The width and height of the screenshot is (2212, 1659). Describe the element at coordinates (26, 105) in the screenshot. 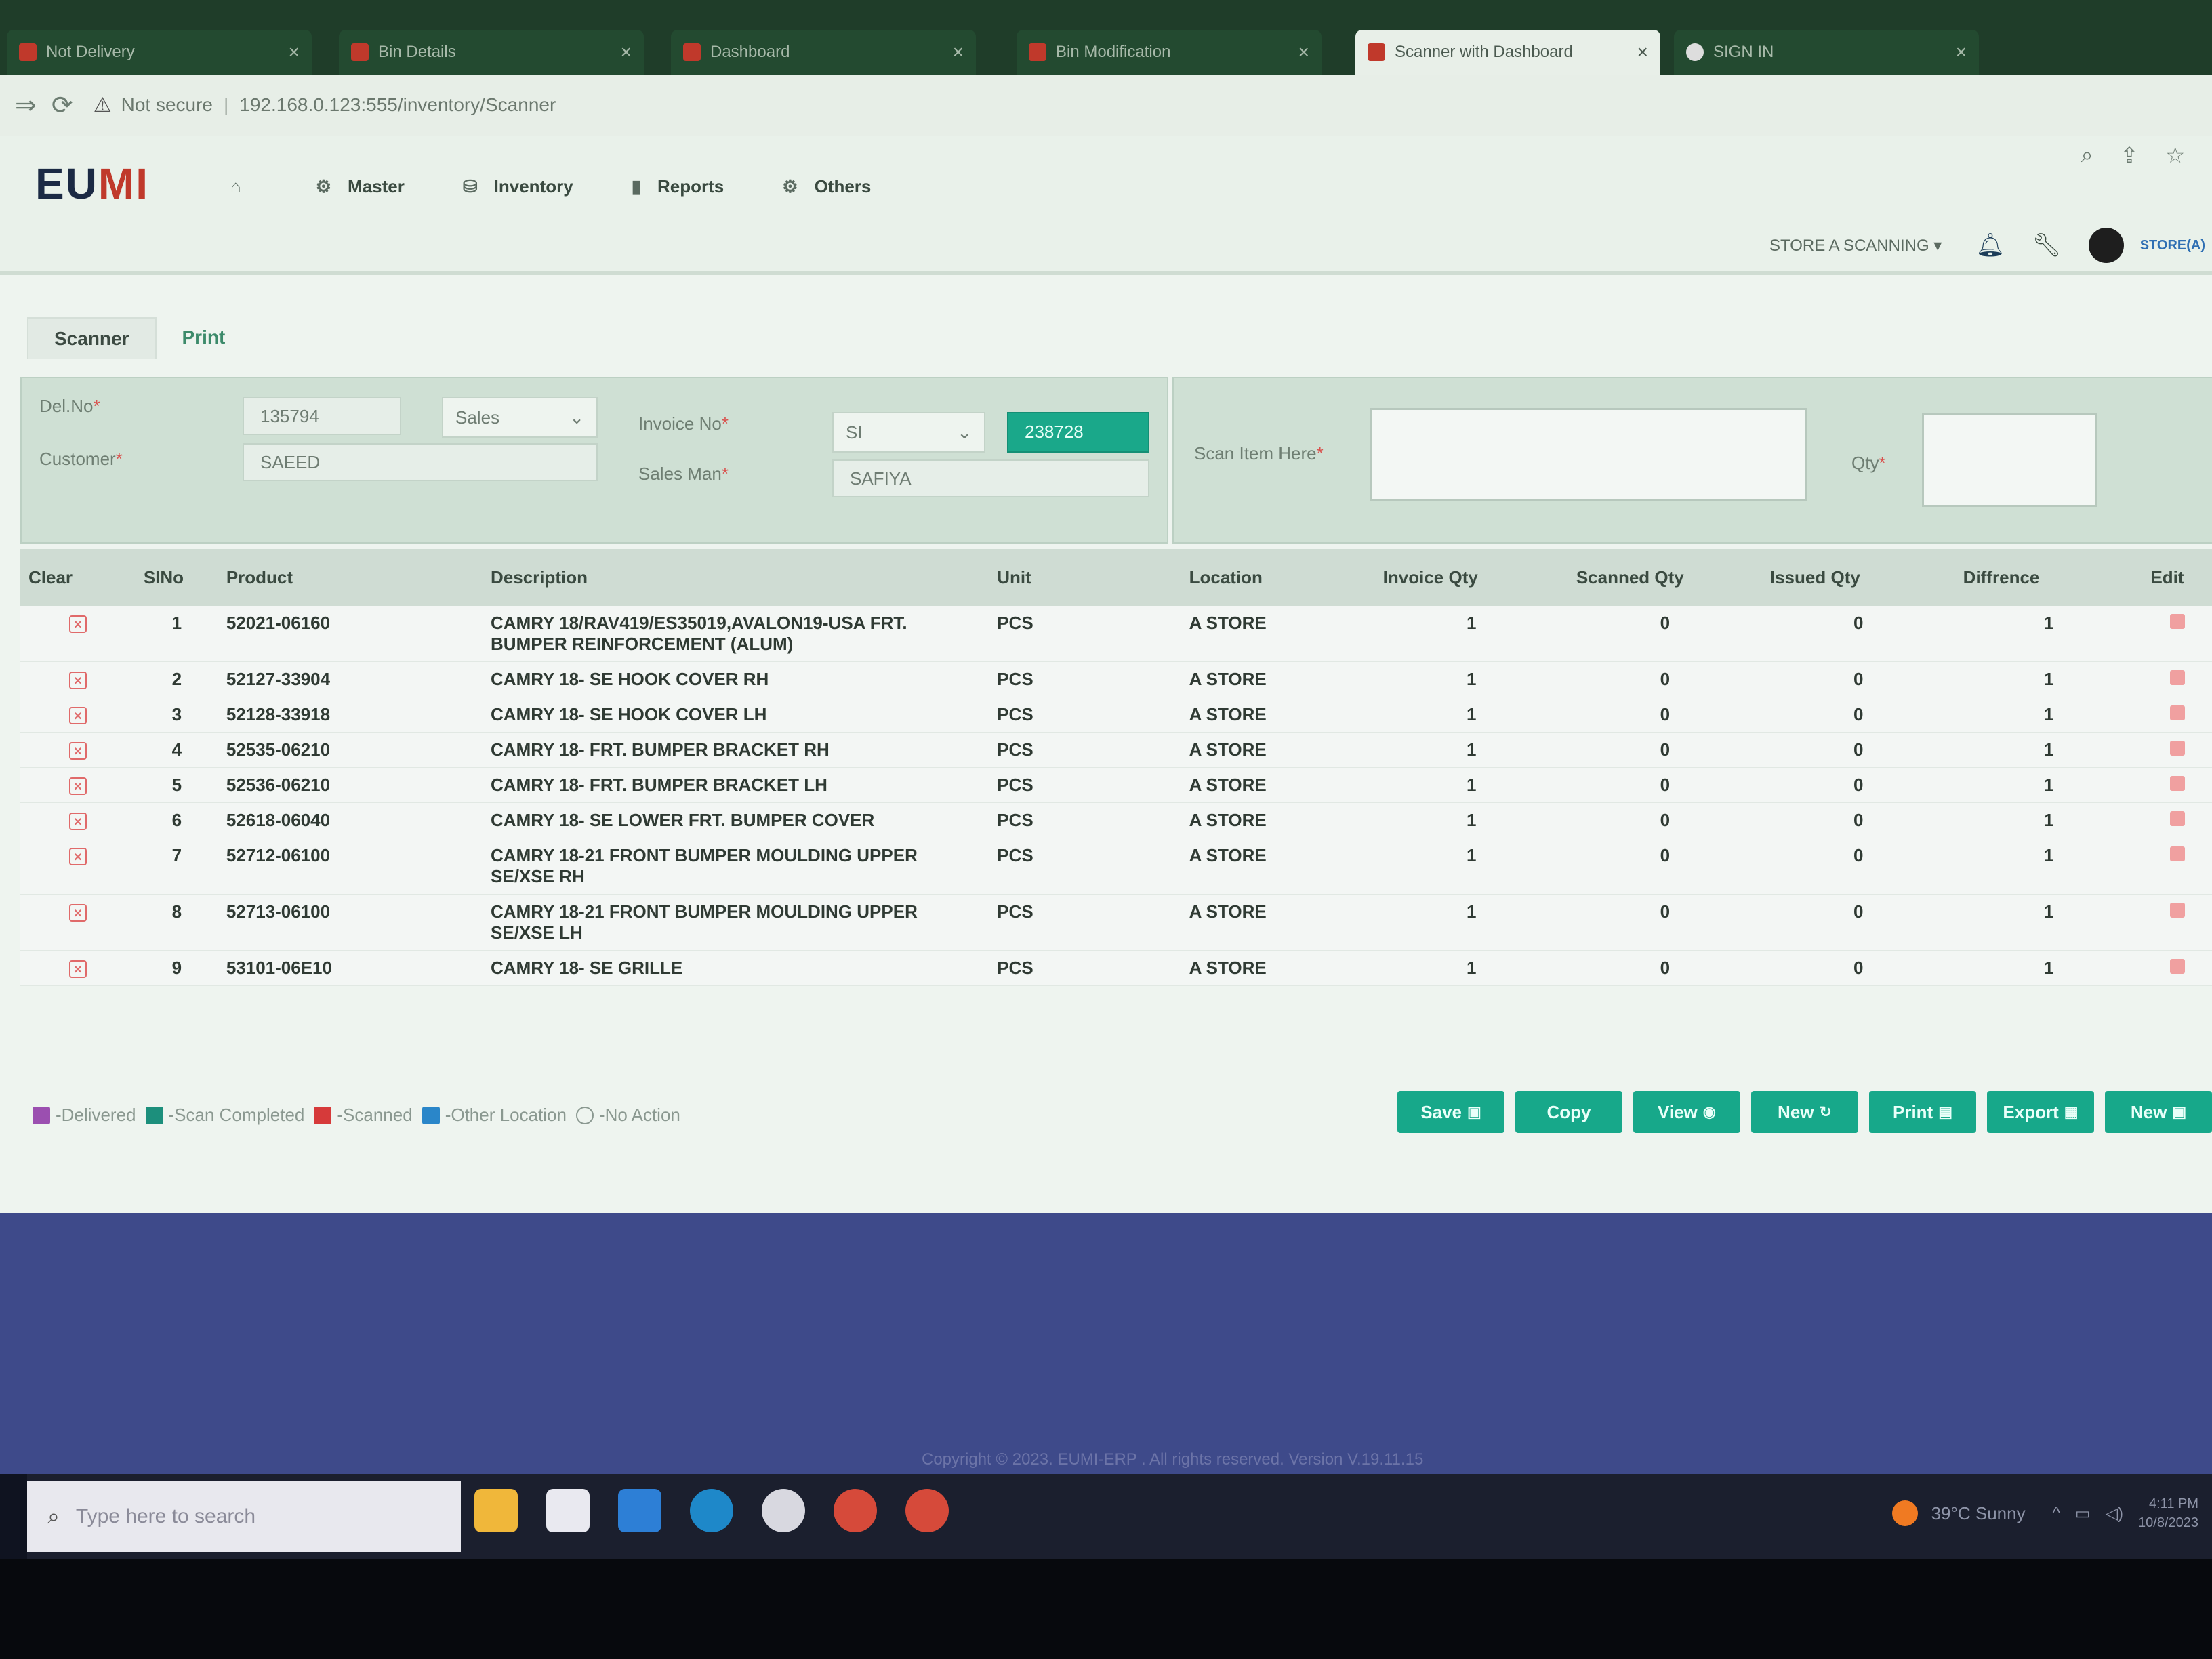

I see `forward-icon: ⇒` at that location.